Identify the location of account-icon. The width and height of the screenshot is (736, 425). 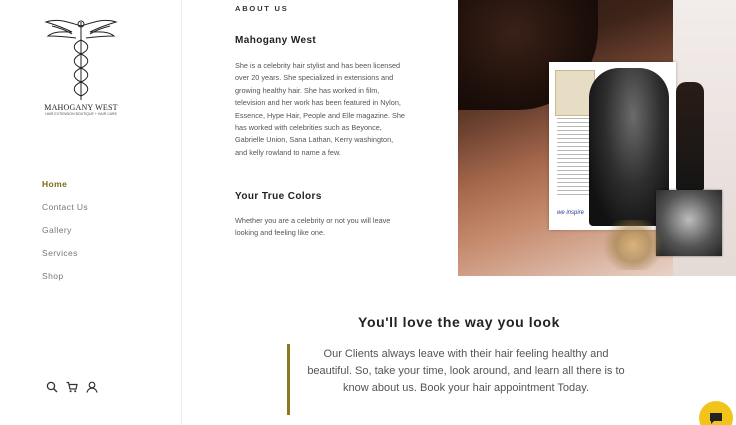
(92, 387).